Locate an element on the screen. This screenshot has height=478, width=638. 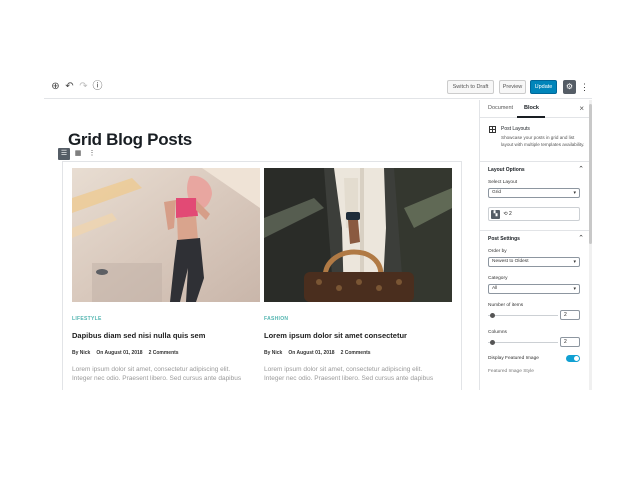
toggle-knob is located at coordinates (576, 358).